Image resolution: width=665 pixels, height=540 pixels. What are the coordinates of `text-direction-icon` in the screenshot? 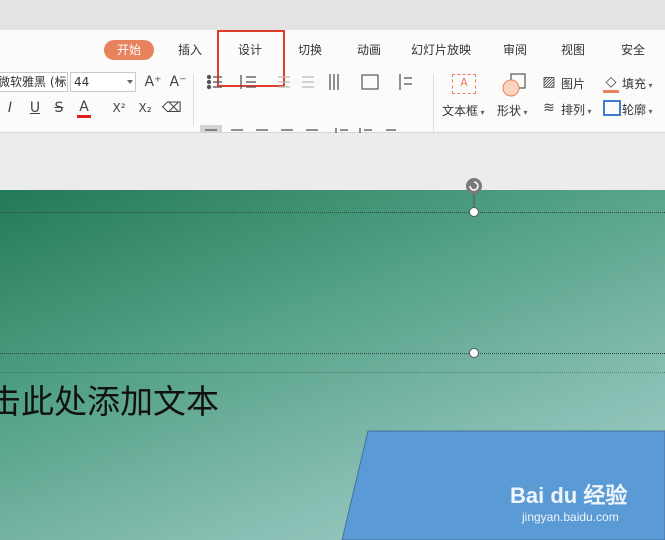 It's located at (334, 82).